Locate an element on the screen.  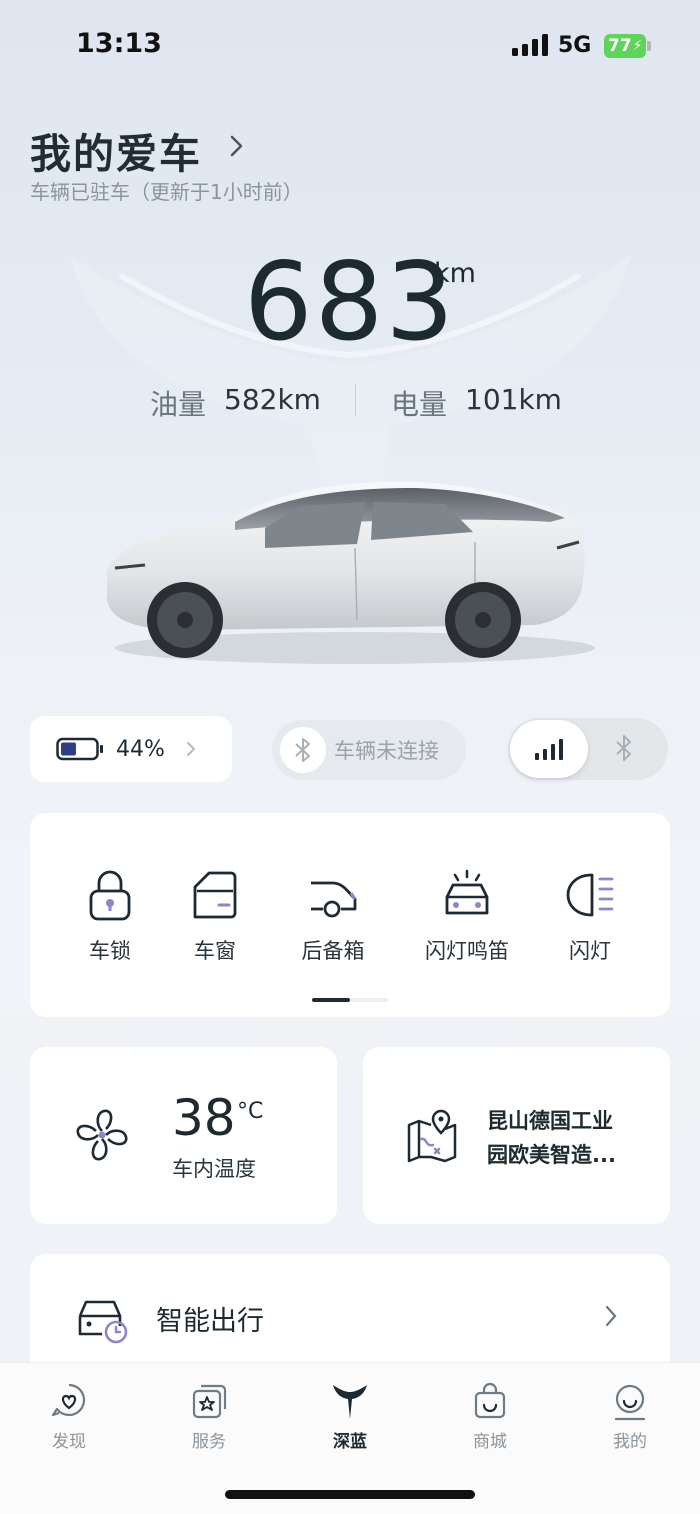
control-flash-horn: 闪灯鸣笛 is located at coordinates (467, 917).